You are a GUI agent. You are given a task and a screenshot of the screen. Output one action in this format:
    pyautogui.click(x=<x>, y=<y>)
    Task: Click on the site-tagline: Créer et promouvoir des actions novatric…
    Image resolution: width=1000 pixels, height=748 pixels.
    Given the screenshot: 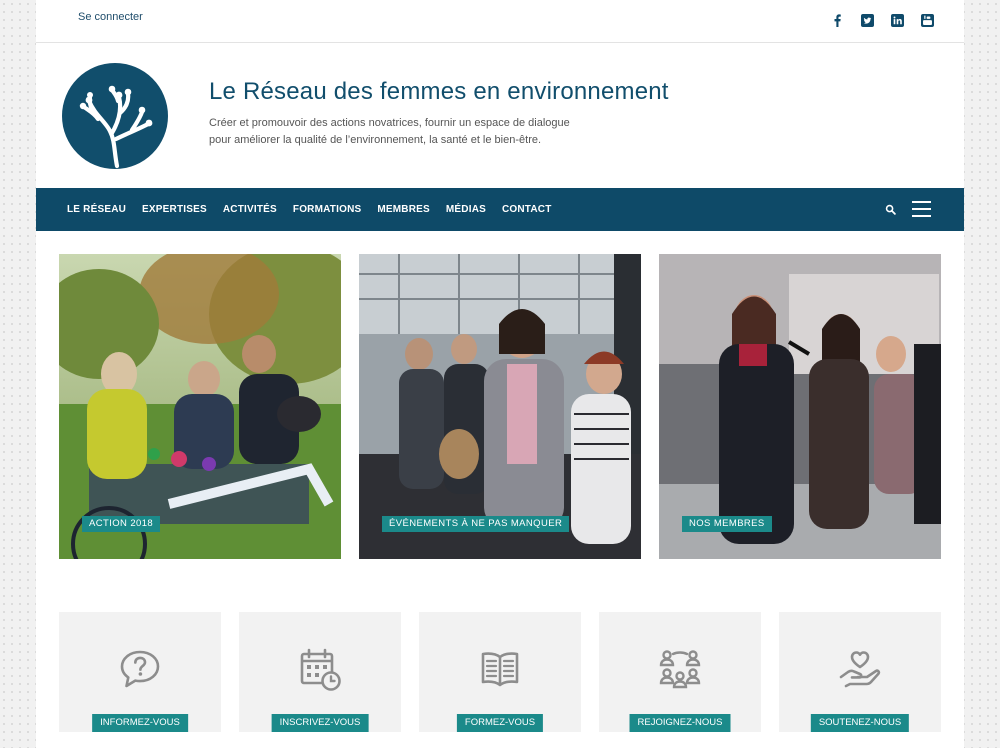 What is the action you would take?
    pyautogui.click(x=419, y=132)
    